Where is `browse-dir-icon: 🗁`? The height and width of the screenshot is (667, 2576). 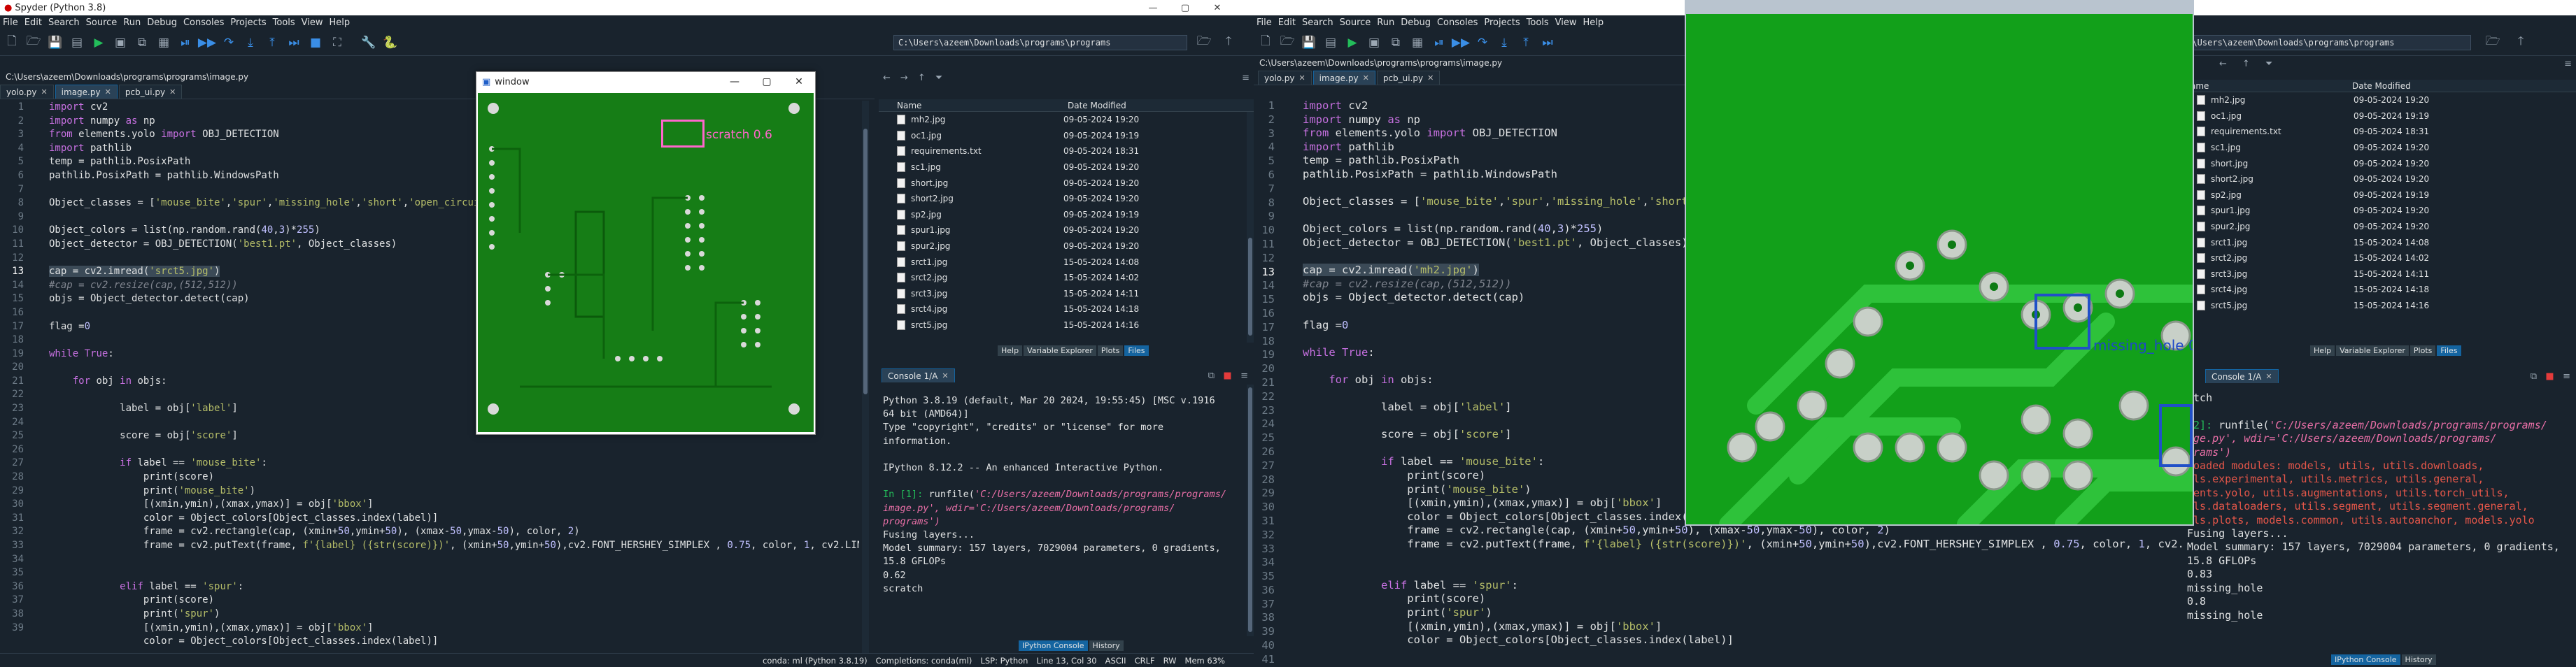
browse-dir-icon: 🗁 is located at coordinates (2492, 42).